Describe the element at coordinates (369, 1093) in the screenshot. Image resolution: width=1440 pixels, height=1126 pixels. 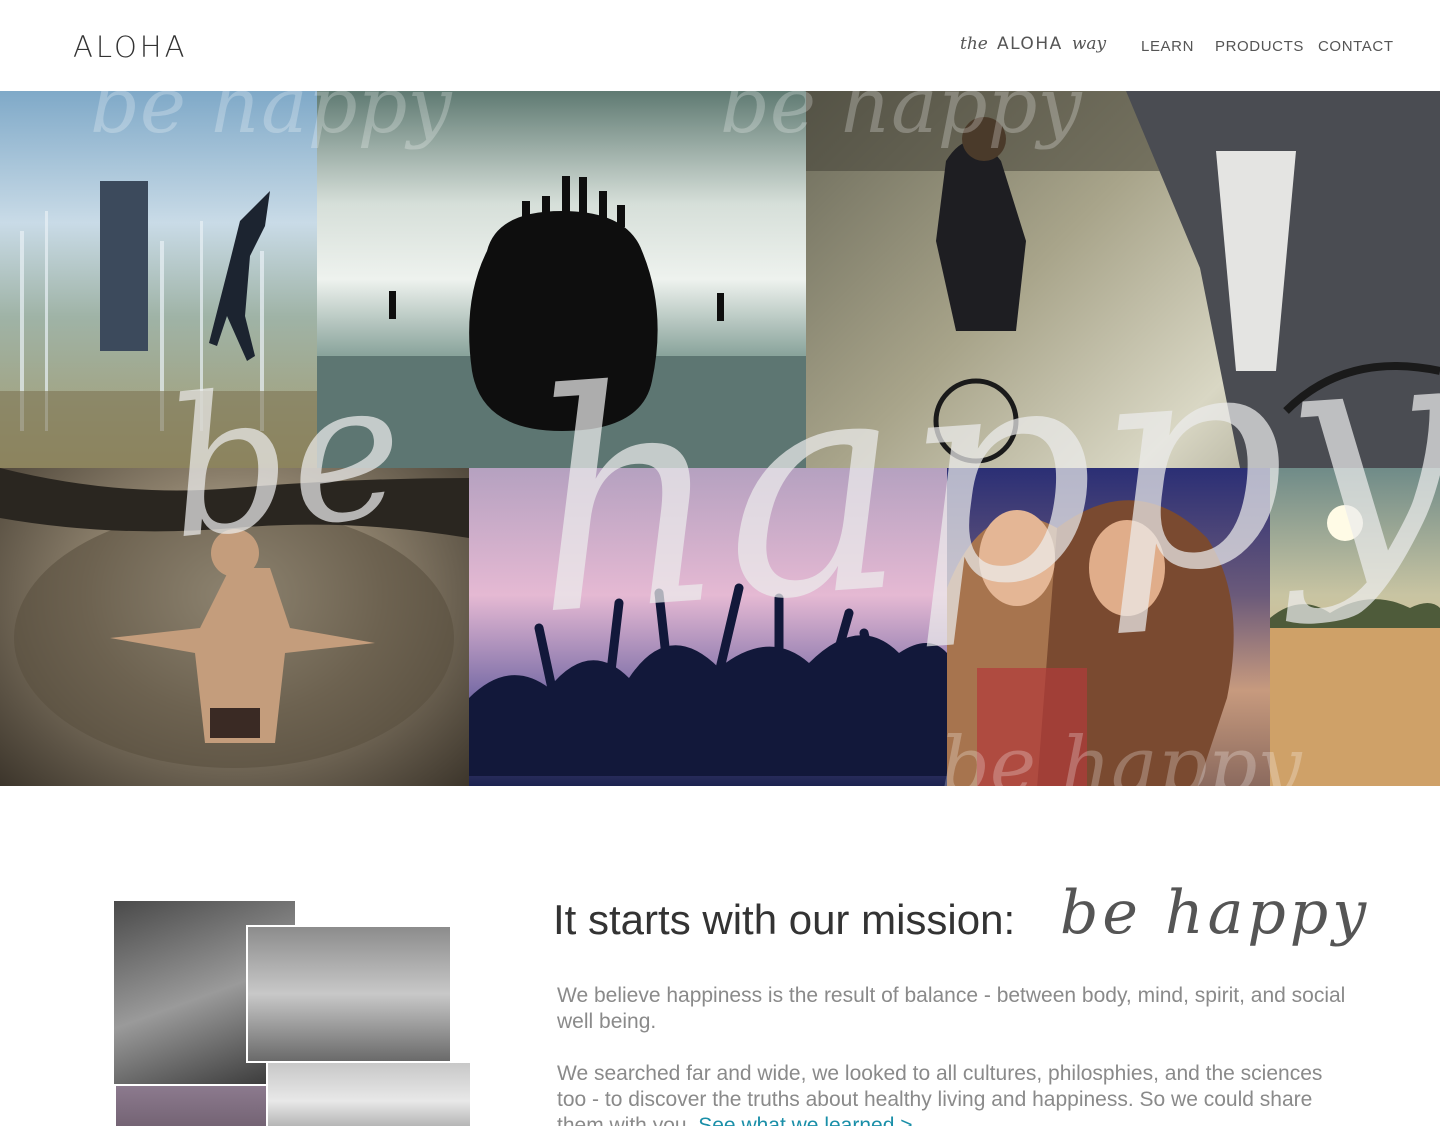
I see `children-photo` at that location.